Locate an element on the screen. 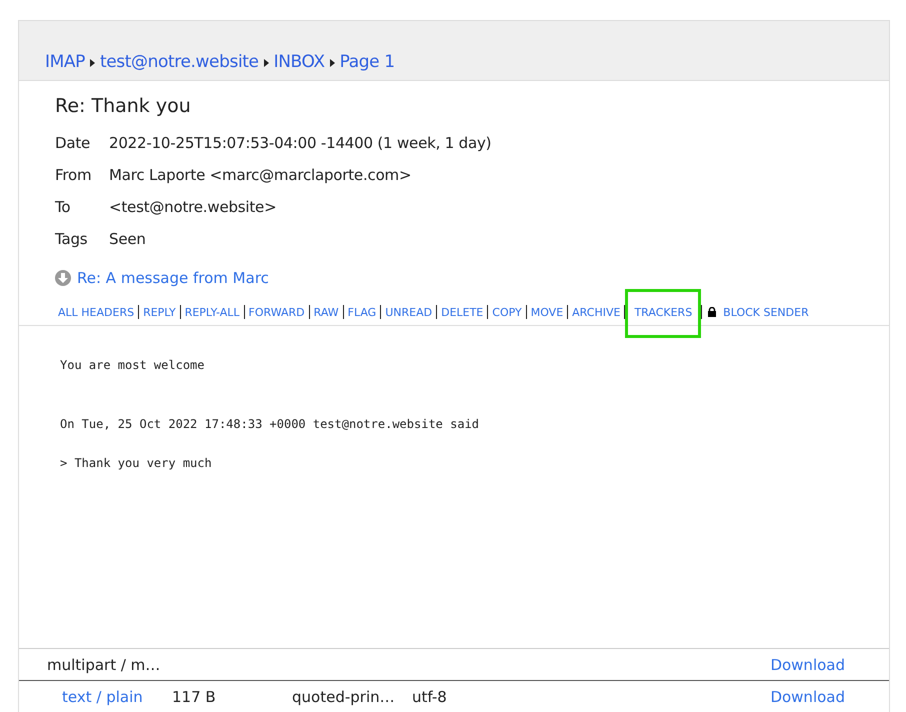  header-value: Marc Laporte <marc@marclaporte.com> is located at coordinates (260, 175).